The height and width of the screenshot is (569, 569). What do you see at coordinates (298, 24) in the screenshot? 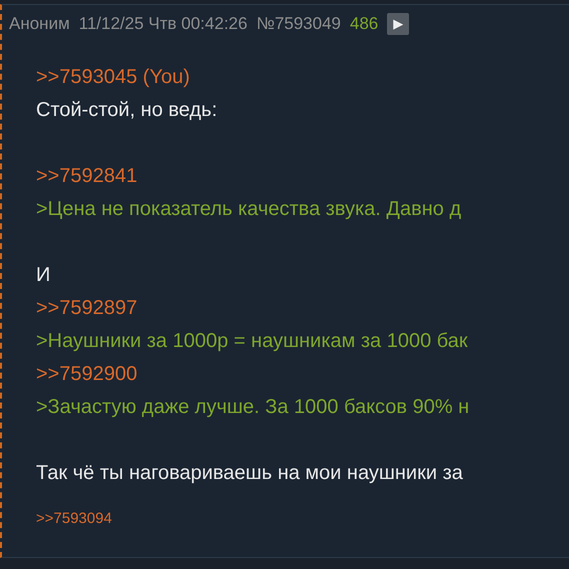
I see `post-number-link: №7593049` at bounding box center [298, 24].